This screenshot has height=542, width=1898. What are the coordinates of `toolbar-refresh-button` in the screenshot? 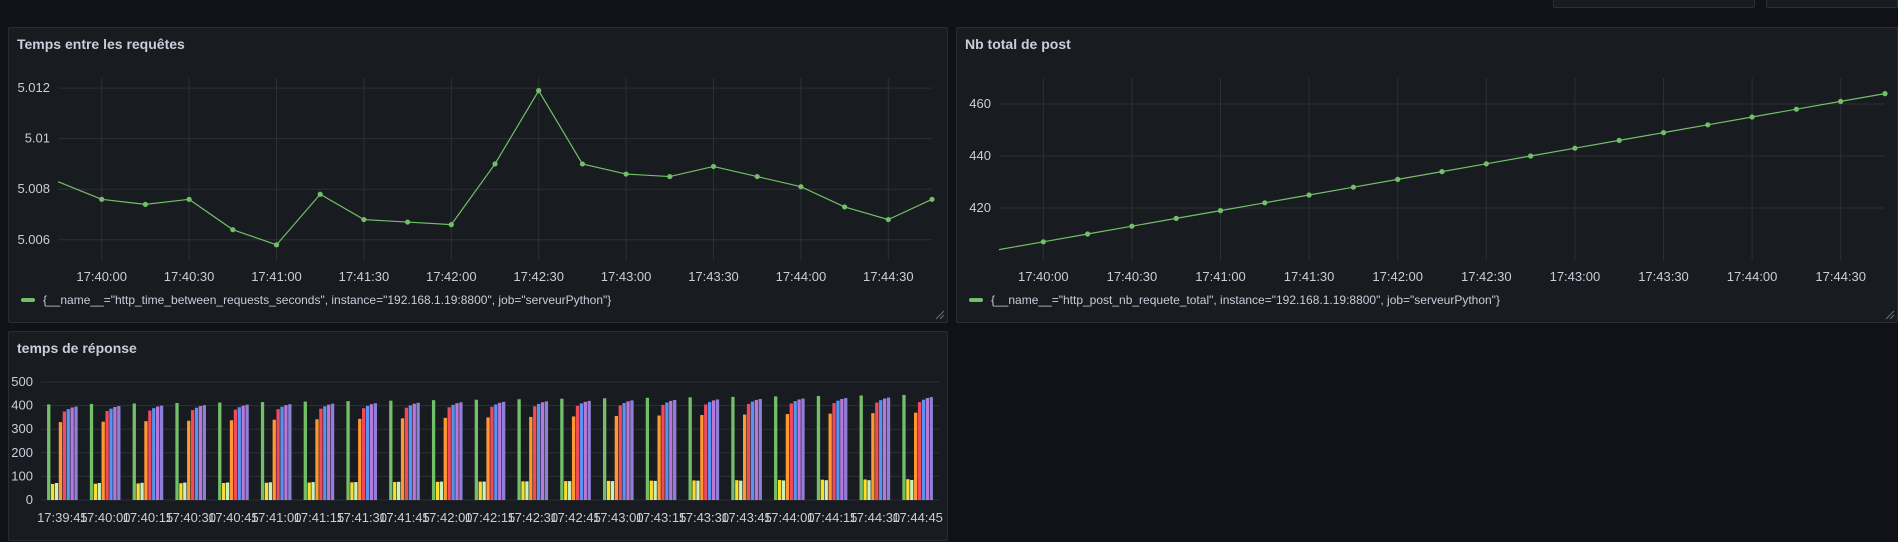 It's located at (1832, 4).